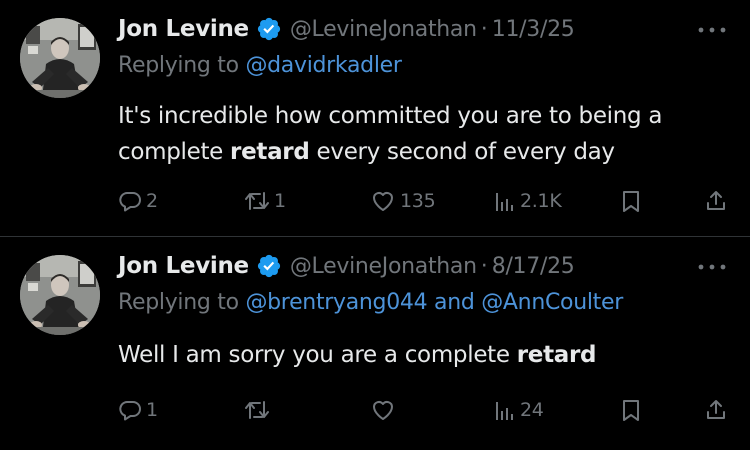  What do you see at coordinates (323, 65) in the screenshot?
I see `mention-link: @davidrkadler` at bounding box center [323, 65].